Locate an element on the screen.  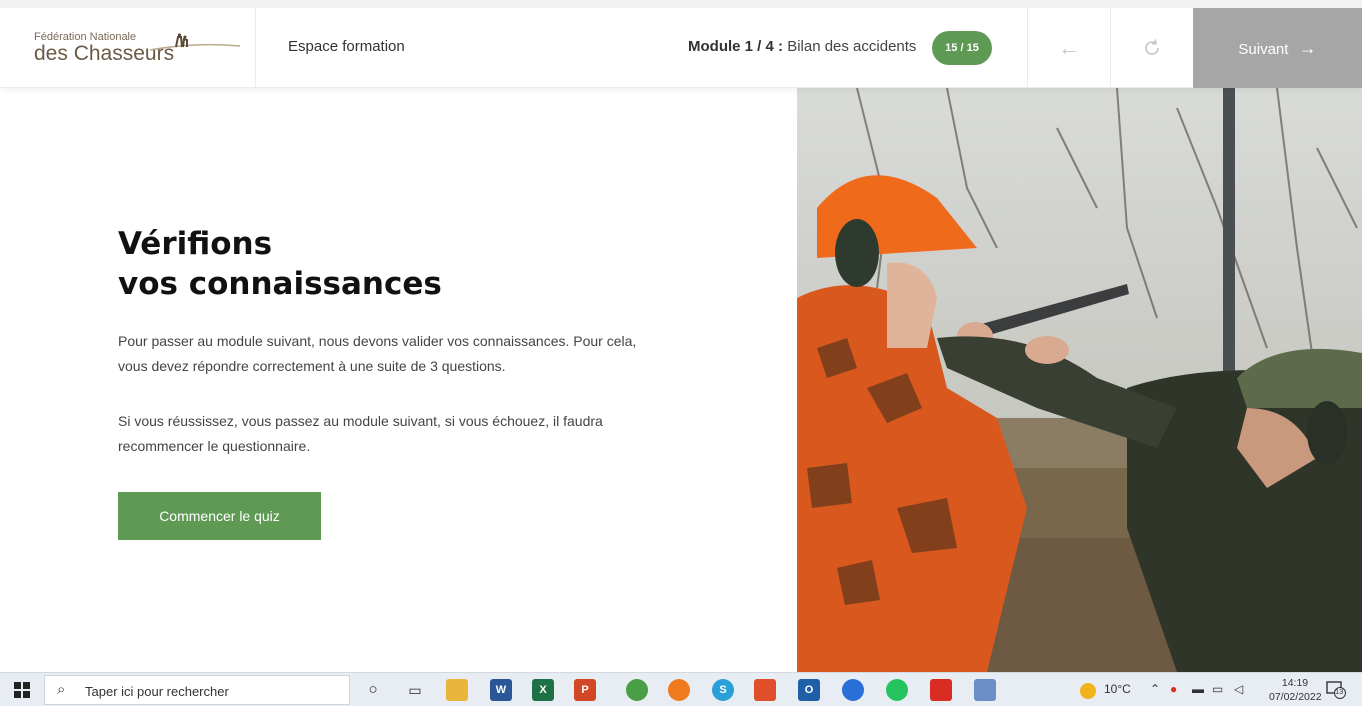
notification-count: 13 is located at coordinates (1339, 691).